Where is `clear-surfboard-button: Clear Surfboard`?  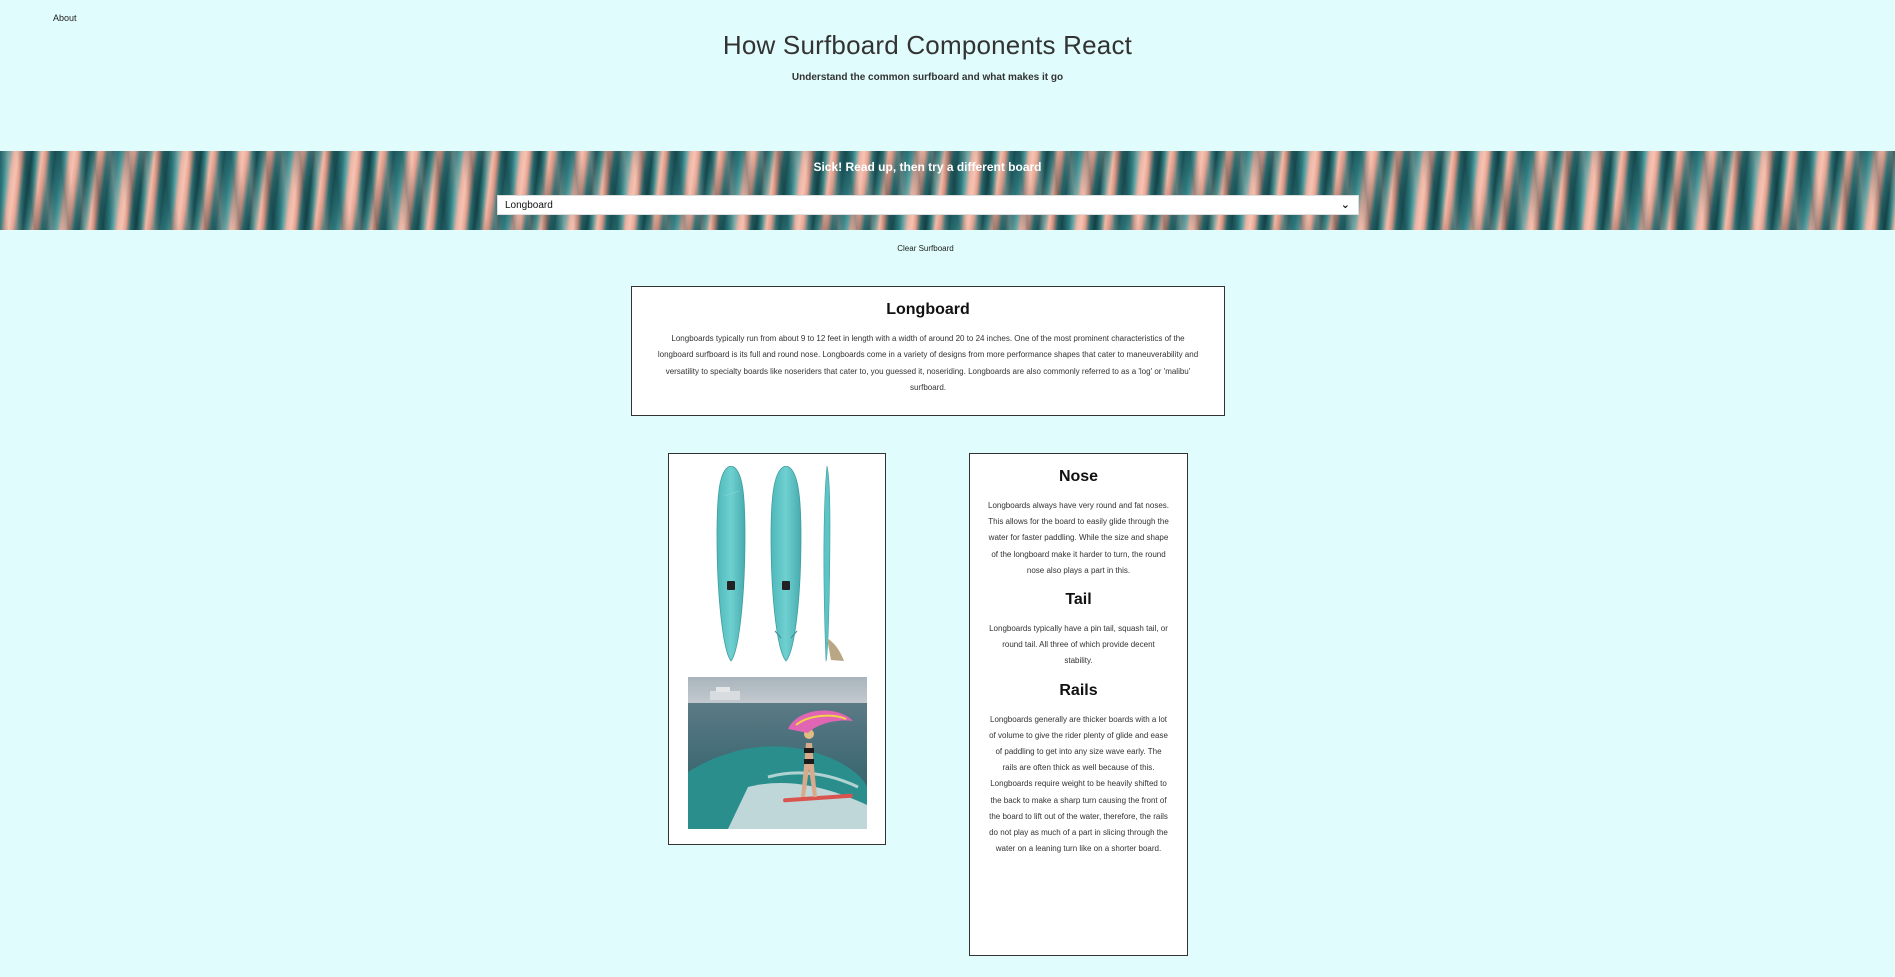 clear-surfboard-button: Clear Surfboard is located at coordinates (925, 248).